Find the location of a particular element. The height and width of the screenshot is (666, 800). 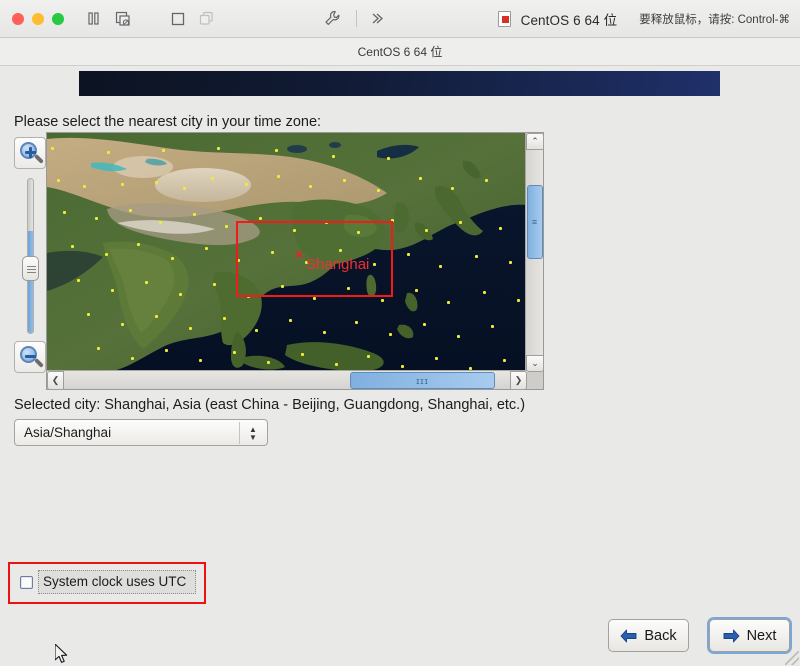

minimize-button is located at coordinates (38, 18).